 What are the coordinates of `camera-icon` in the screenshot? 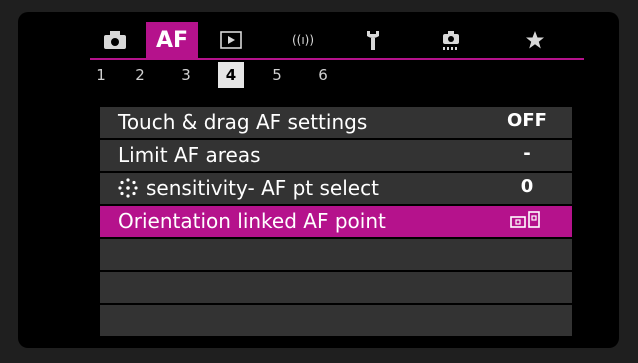 It's located at (115, 40).